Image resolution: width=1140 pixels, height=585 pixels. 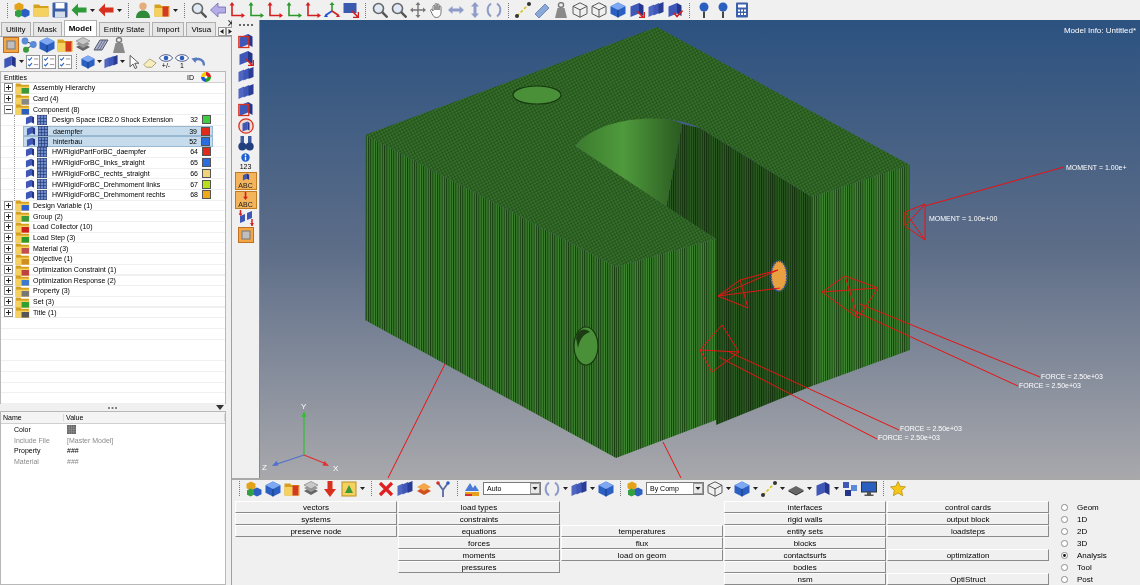 What do you see at coordinates (1084, 543) in the screenshot?
I see `radio-button: 3D` at bounding box center [1084, 543].